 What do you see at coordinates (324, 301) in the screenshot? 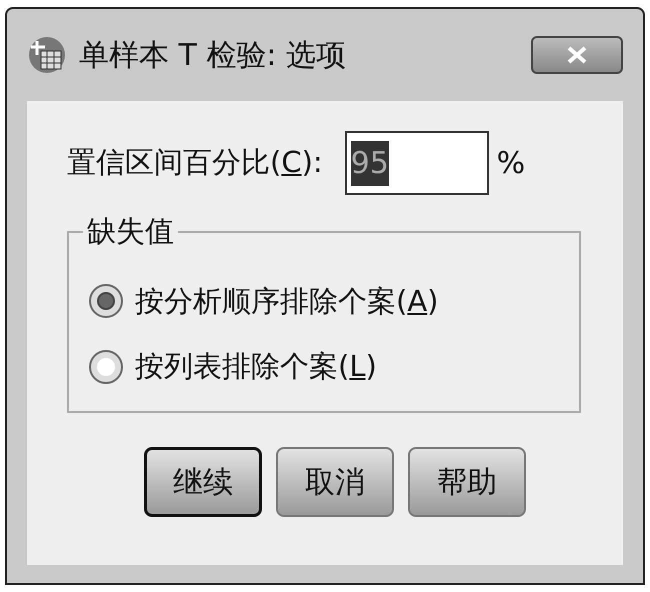
I see `radio-option: 按分析顺序排除个案(A)` at bounding box center [324, 301].